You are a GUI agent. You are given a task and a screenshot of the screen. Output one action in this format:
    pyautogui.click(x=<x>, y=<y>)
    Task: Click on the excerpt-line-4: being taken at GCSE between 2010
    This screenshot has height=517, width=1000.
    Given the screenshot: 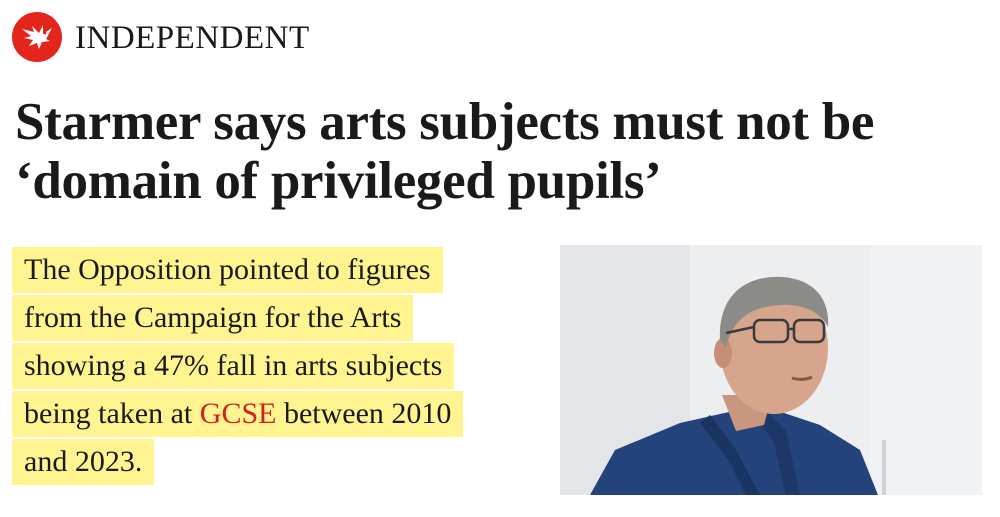 What is the action you would take?
    pyautogui.click(x=238, y=414)
    